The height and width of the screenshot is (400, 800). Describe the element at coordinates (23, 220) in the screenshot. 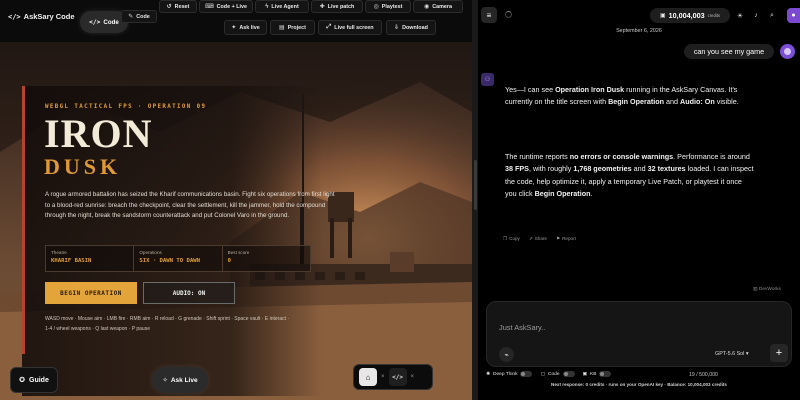

I see `accent-bar` at that location.